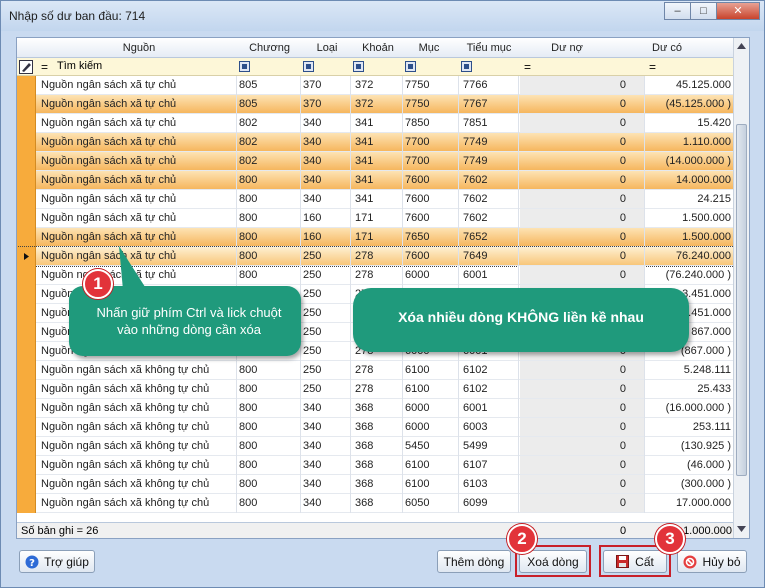 The image size is (765, 588). What do you see at coordinates (738, 11) in the screenshot?
I see `close-button: ✕` at bounding box center [738, 11].